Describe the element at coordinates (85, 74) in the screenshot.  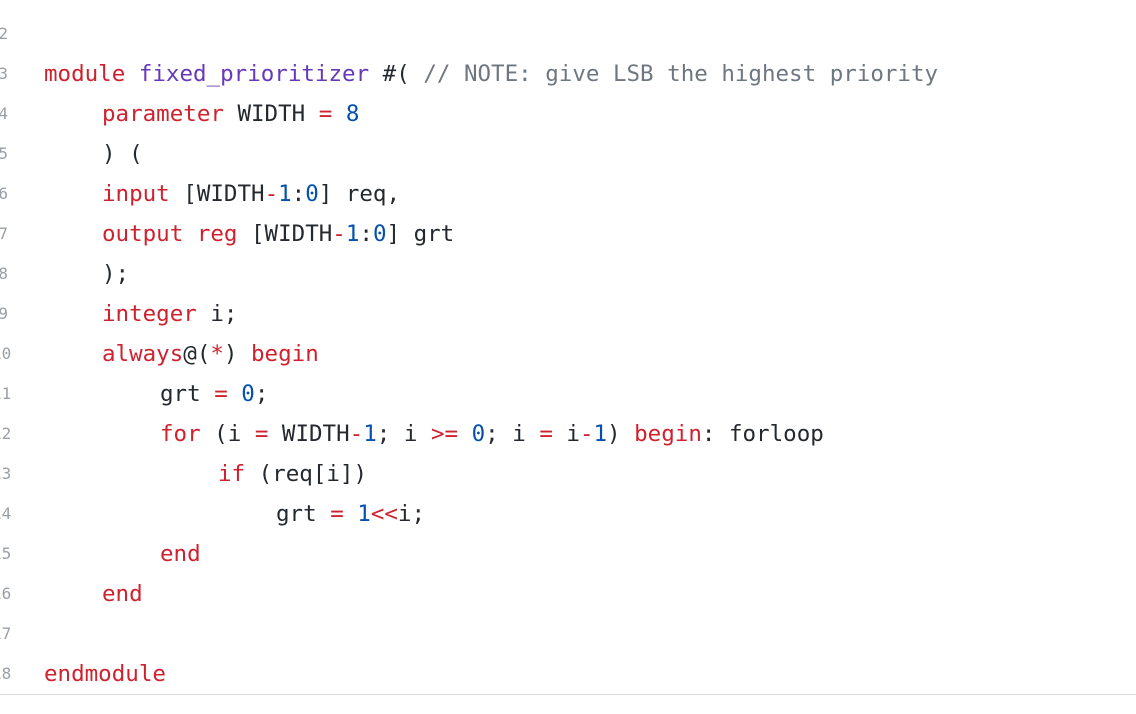
I see `code-token: module` at that location.